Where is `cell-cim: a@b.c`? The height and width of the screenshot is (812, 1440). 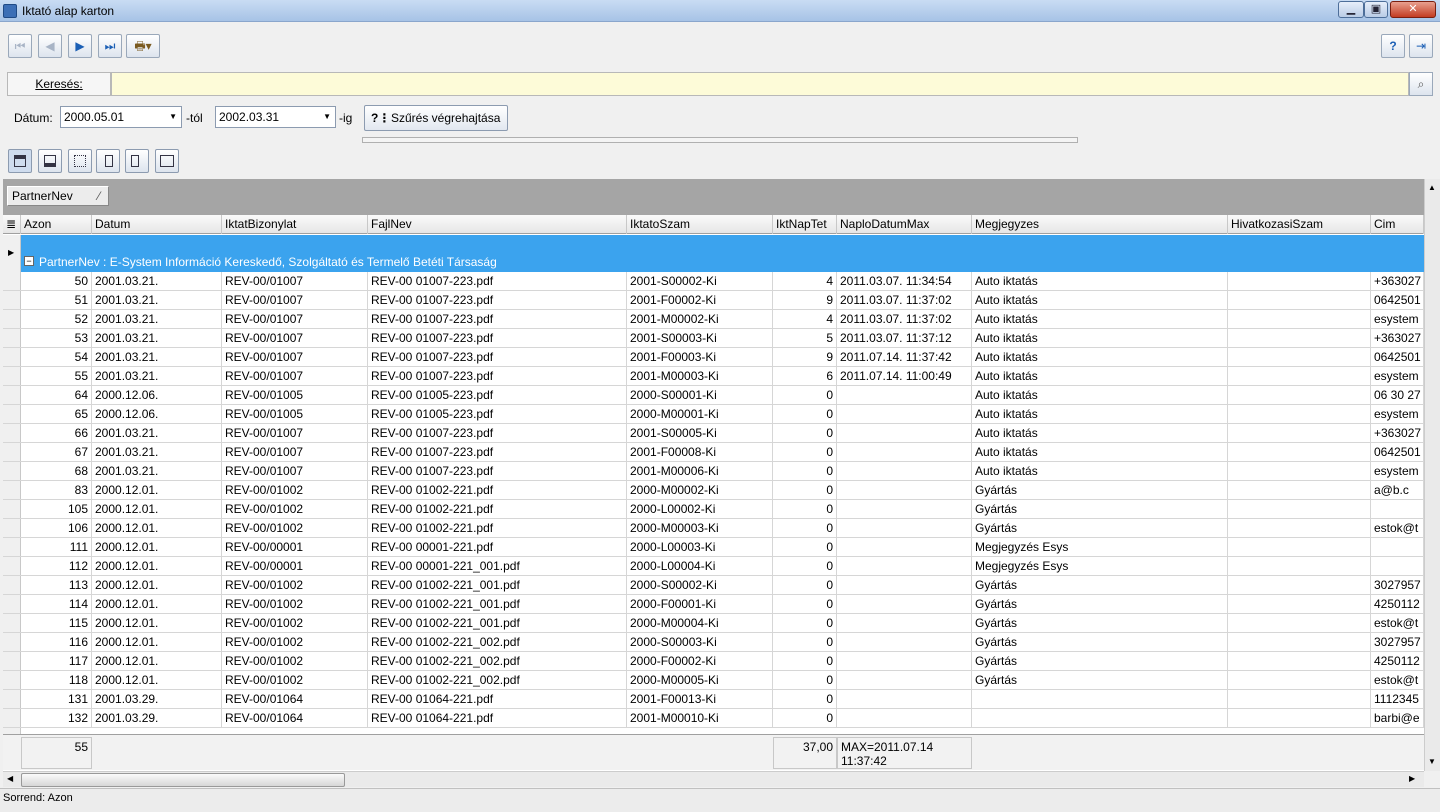 cell-cim: a@b.c is located at coordinates (1397, 490).